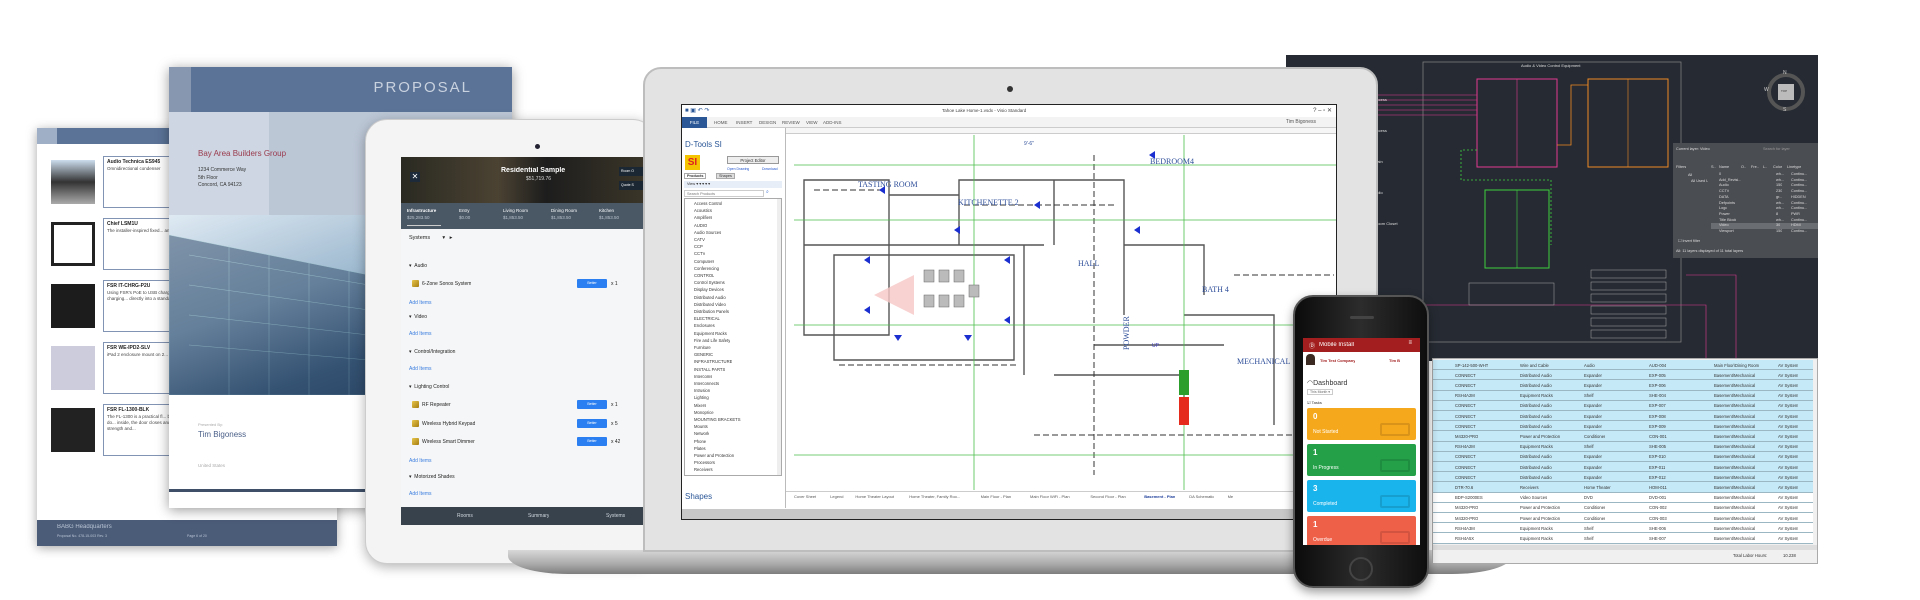 The width and height of the screenshot is (1920, 600). Describe the element at coordinates (1755, 167) in the screenshot. I see `layer-column-header: Fre..` at that location.